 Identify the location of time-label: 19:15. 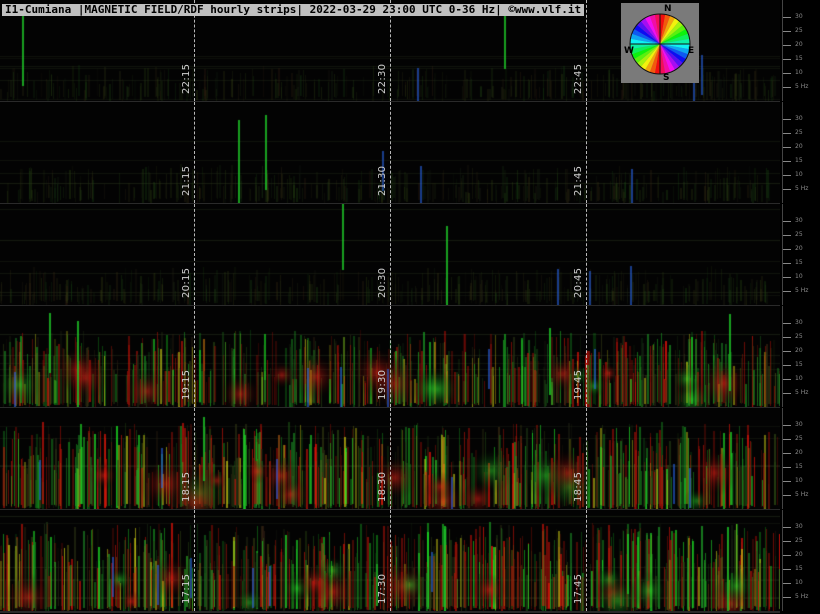
(186, 384).